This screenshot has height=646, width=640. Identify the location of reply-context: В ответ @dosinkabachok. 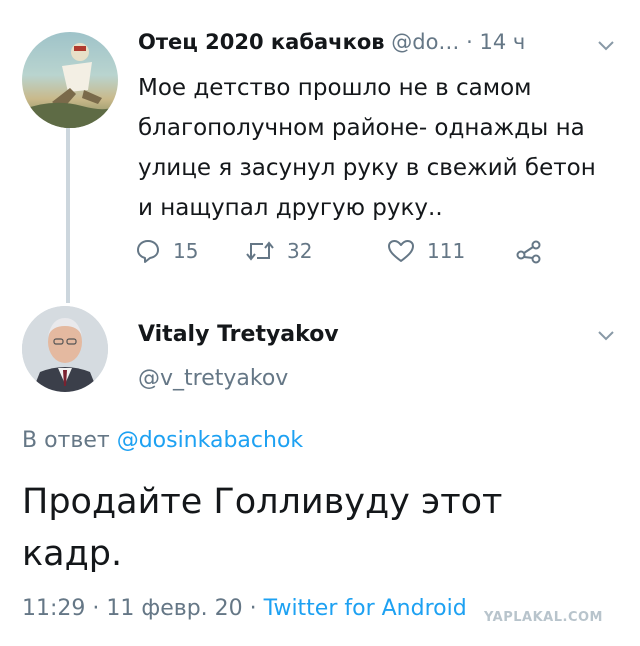
(162, 440).